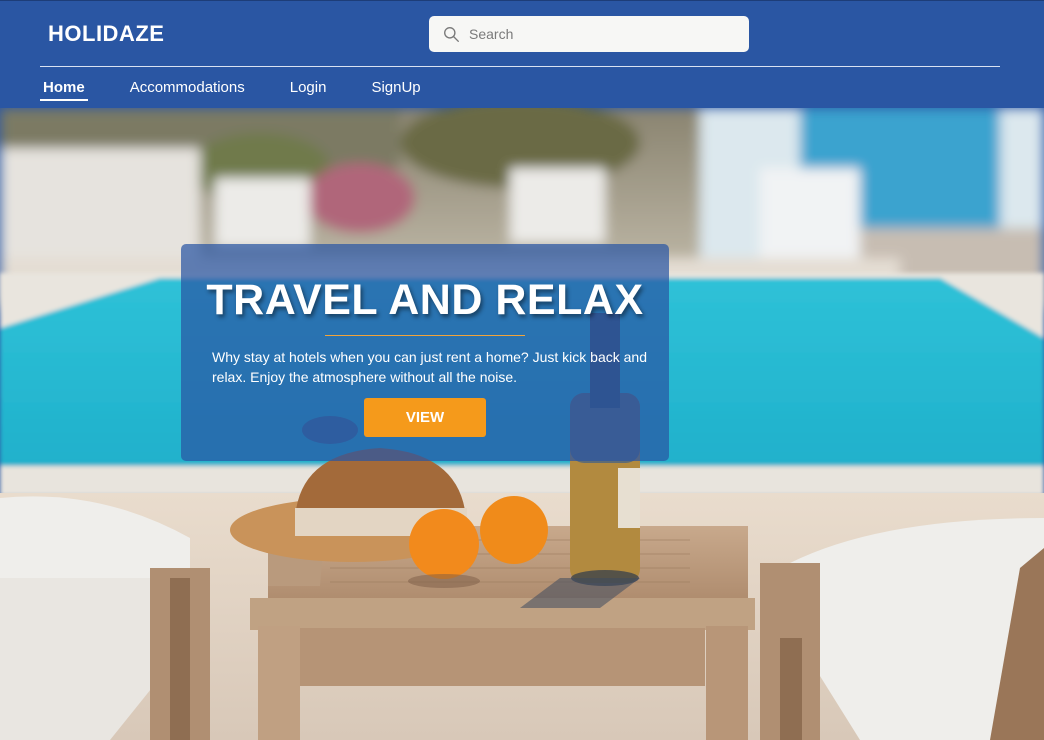 This screenshot has height=740, width=1044. What do you see at coordinates (425, 417) in the screenshot?
I see `view-button: VIEW` at bounding box center [425, 417].